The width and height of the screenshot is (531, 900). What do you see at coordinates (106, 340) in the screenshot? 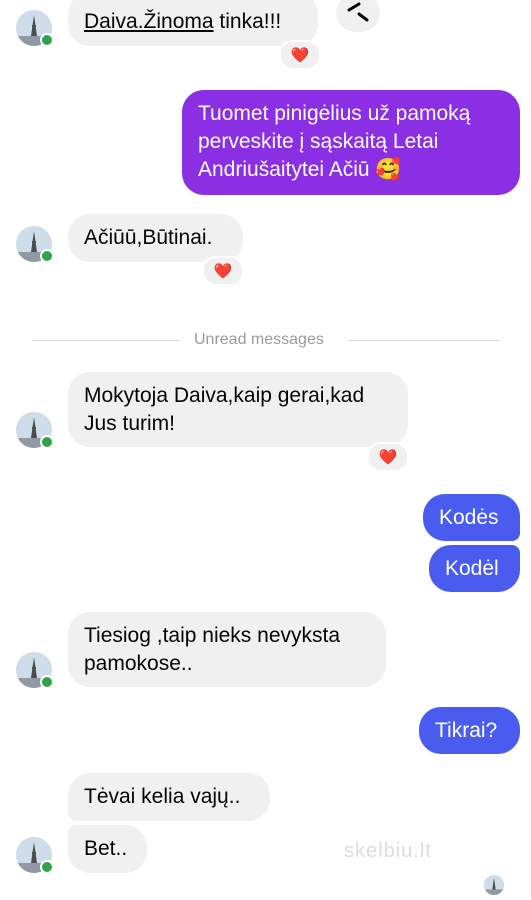
I see `divider-left` at bounding box center [106, 340].